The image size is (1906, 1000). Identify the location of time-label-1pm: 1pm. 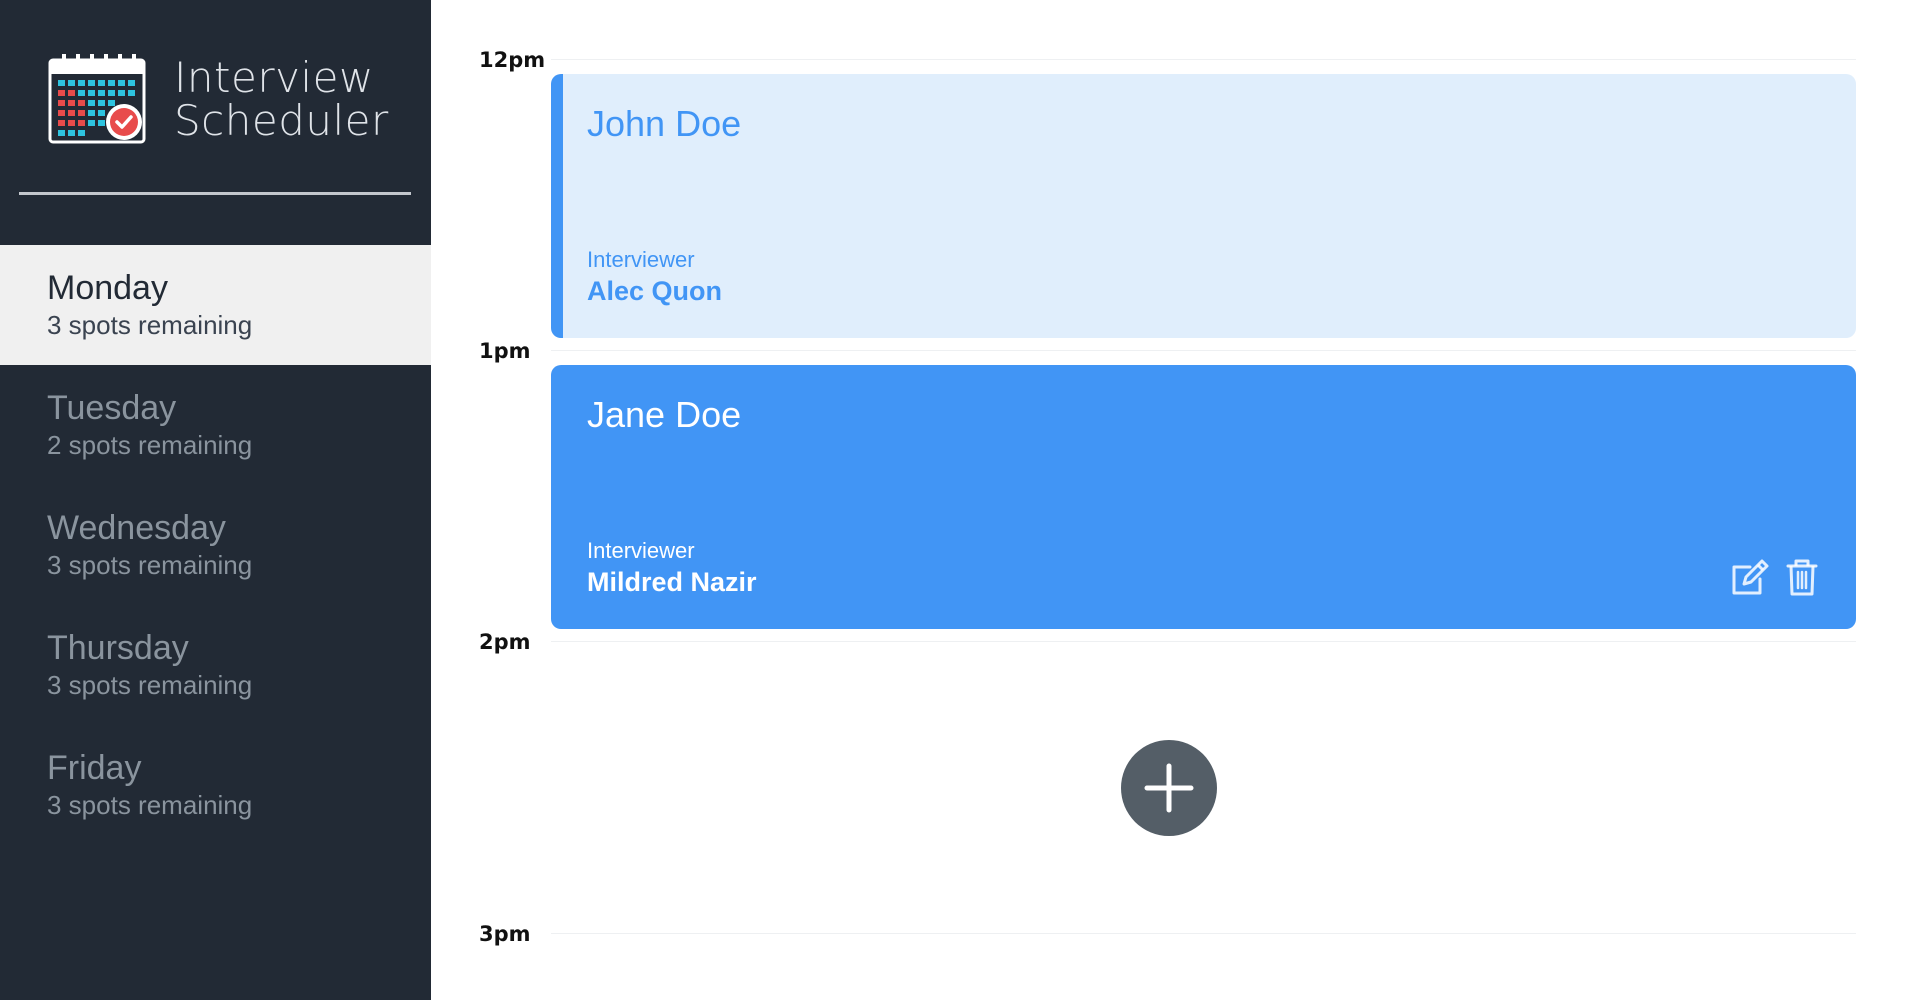
(505, 351).